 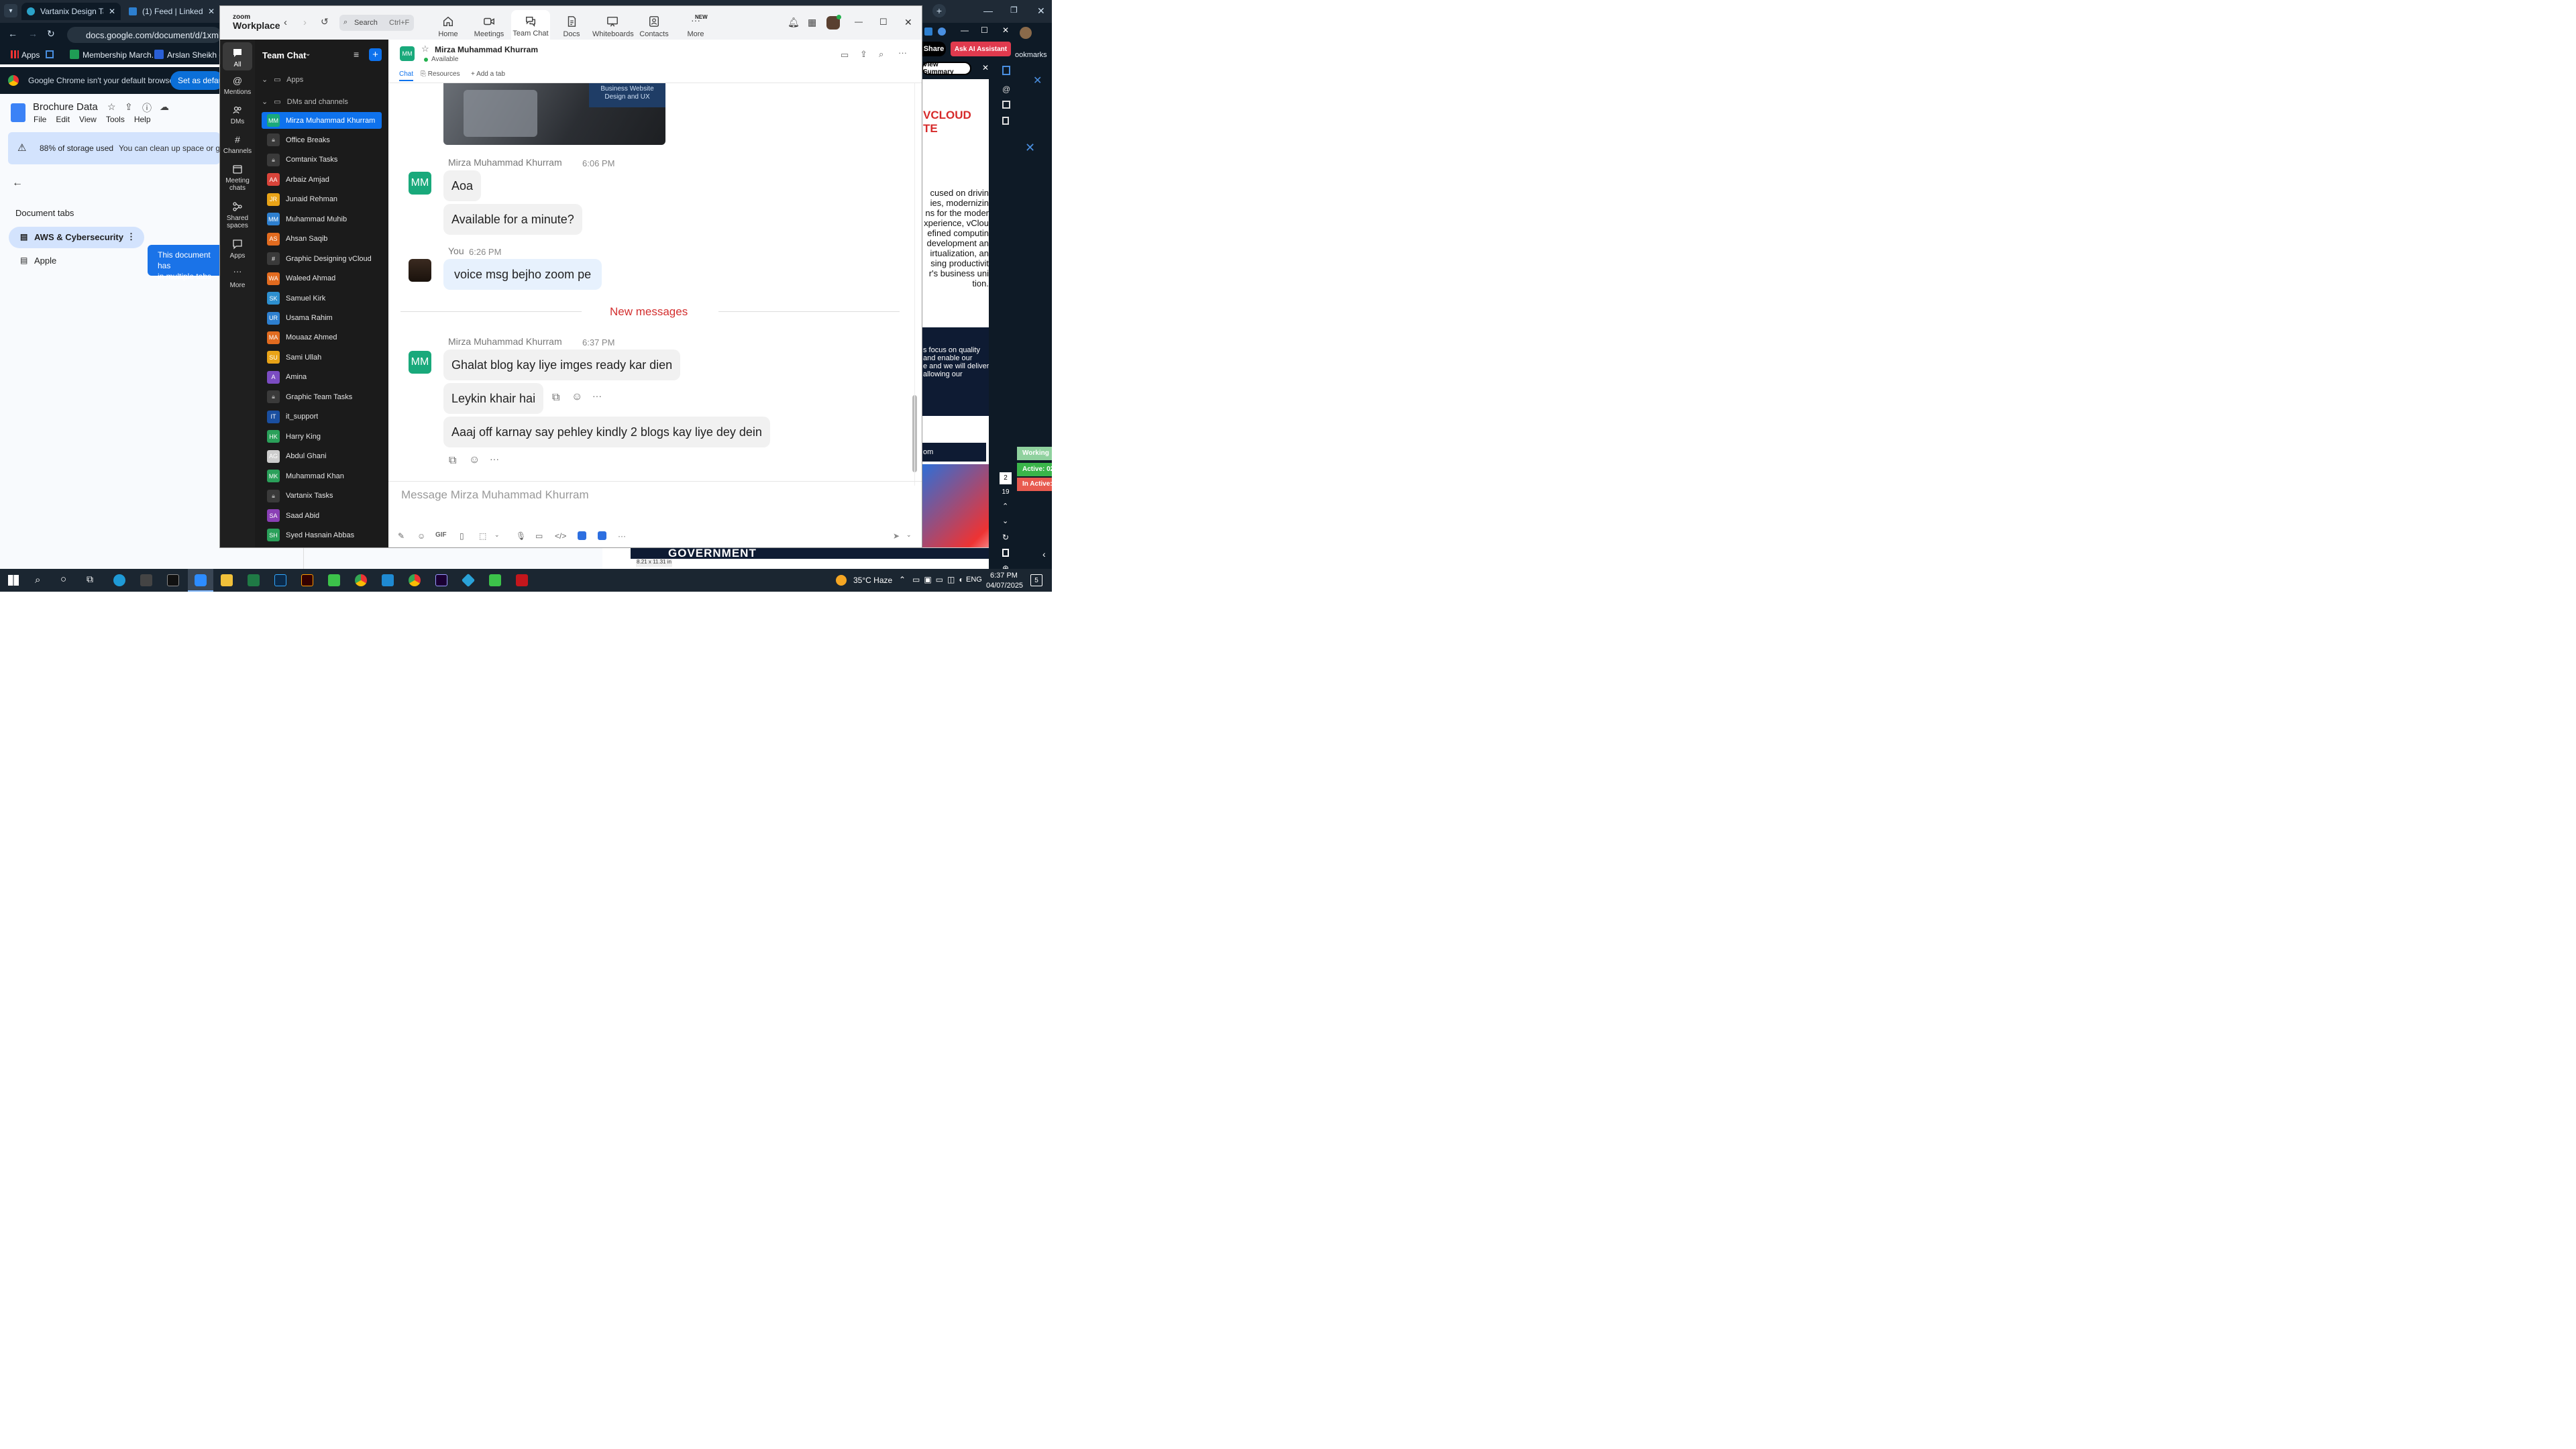 I want to click on bookmarks-label: ookmarks, so click(x=1031, y=55).